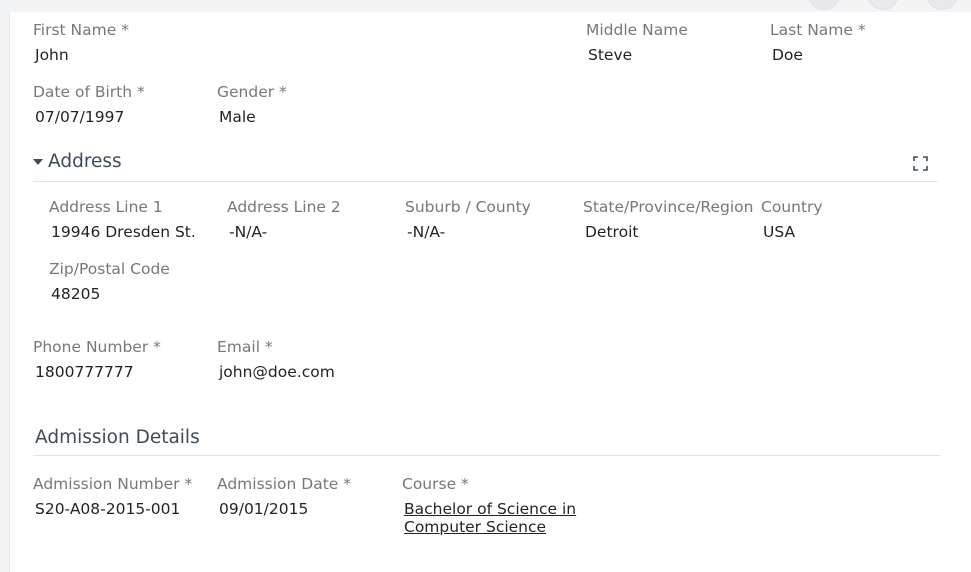  What do you see at coordinates (38, 162) in the screenshot?
I see `collapse-caret-icon` at bounding box center [38, 162].